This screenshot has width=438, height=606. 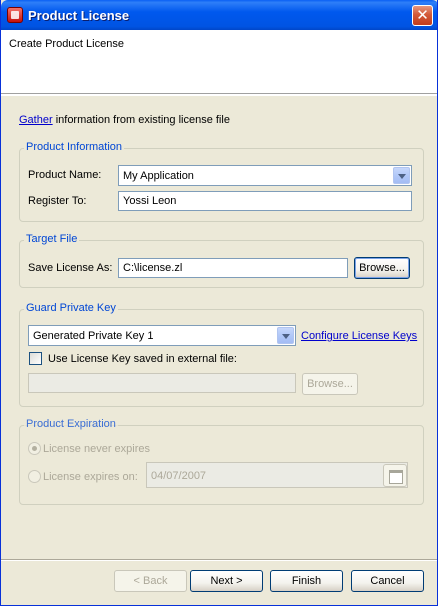 What do you see at coordinates (57, 201) in the screenshot?
I see `register-to-label: Register To:` at bounding box center [57, 201].